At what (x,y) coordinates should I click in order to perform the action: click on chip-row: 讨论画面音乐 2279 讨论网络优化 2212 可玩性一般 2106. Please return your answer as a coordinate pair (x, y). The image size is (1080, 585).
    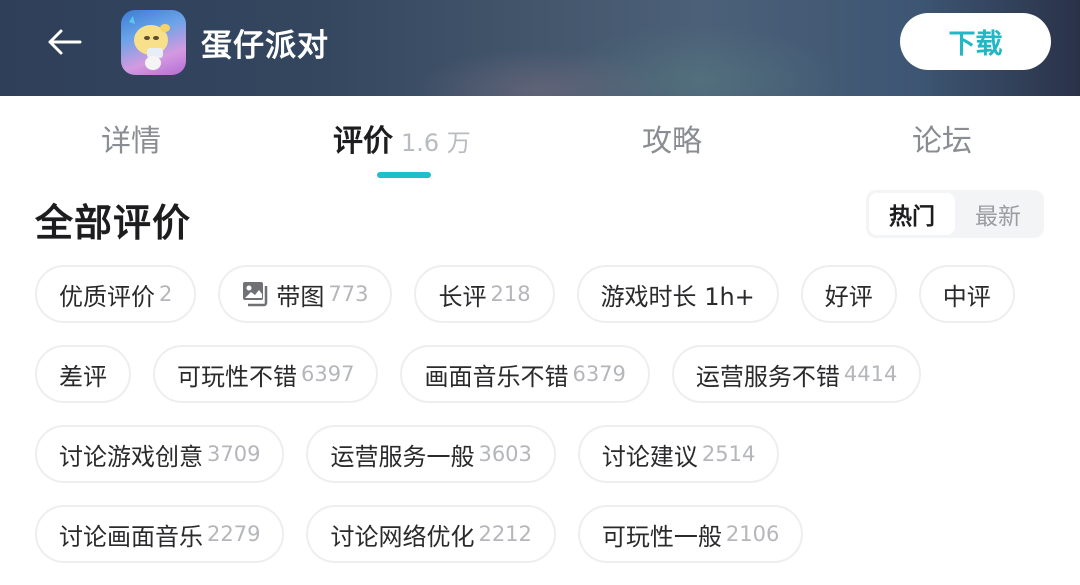
    Looking at the image, I should click on (545, 534).